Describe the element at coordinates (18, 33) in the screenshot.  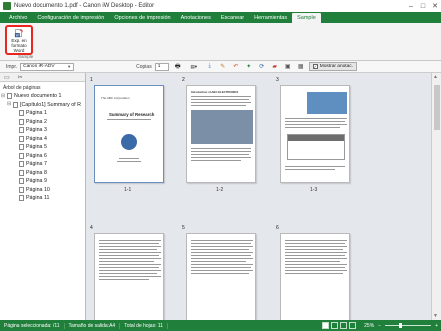
I see `word-export-icon: W` at that location.